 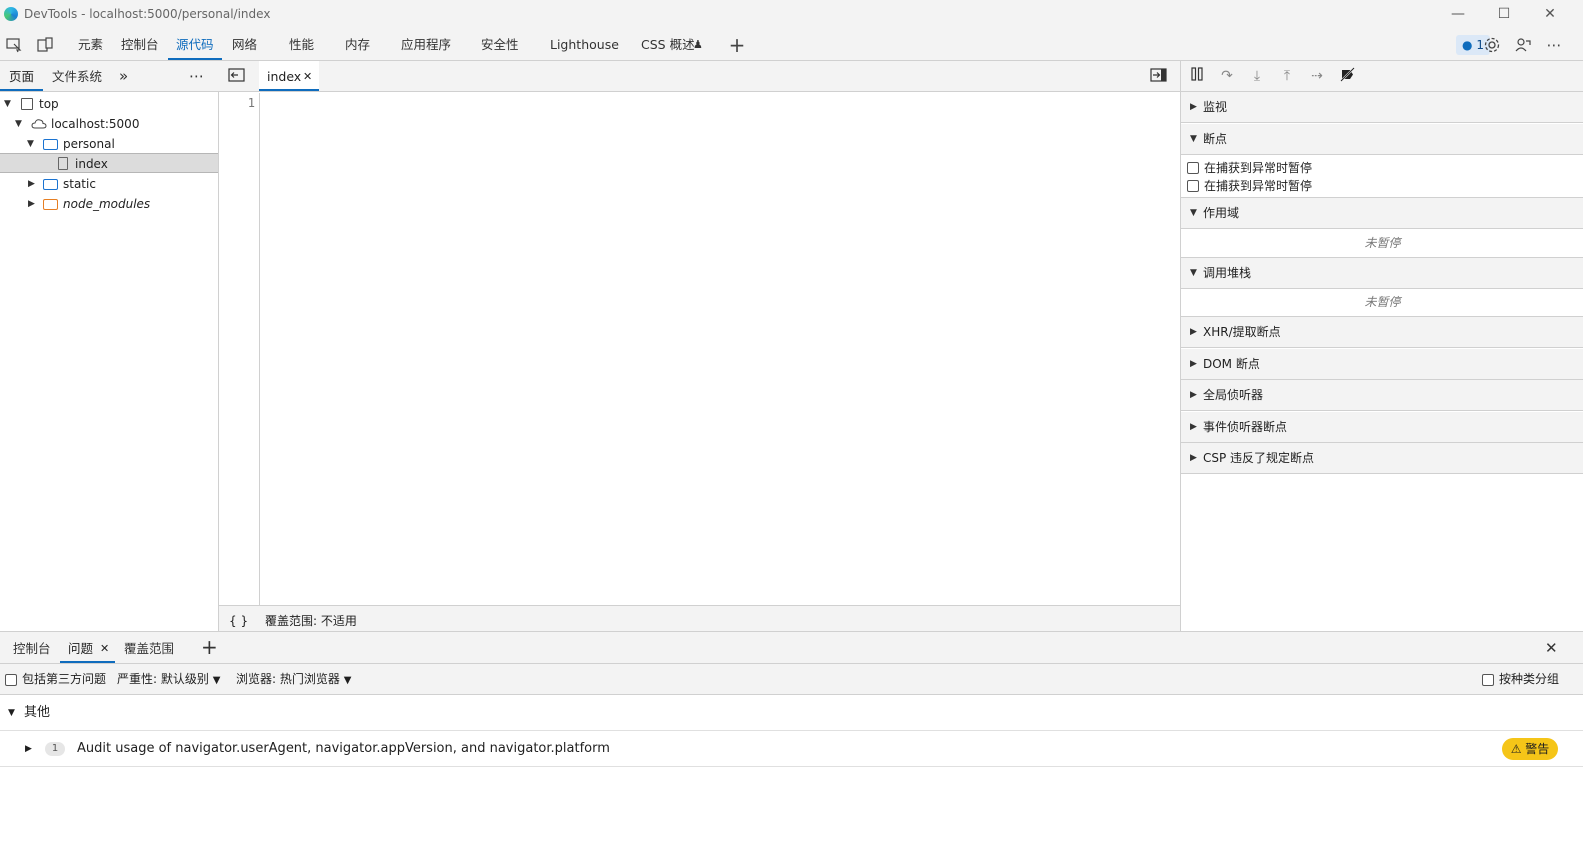 What do you see at coordinates (1382, 176) in the screenshot?
I see `breakpoints-body: 在捕获到异常时暂停 在捕获到异常时暂停` at bounding box center [1382, 176].